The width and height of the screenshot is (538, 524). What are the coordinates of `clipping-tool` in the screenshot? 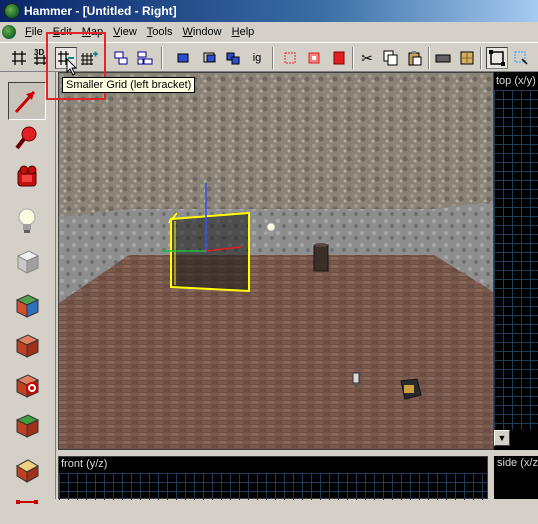 It's located at (27, 469).